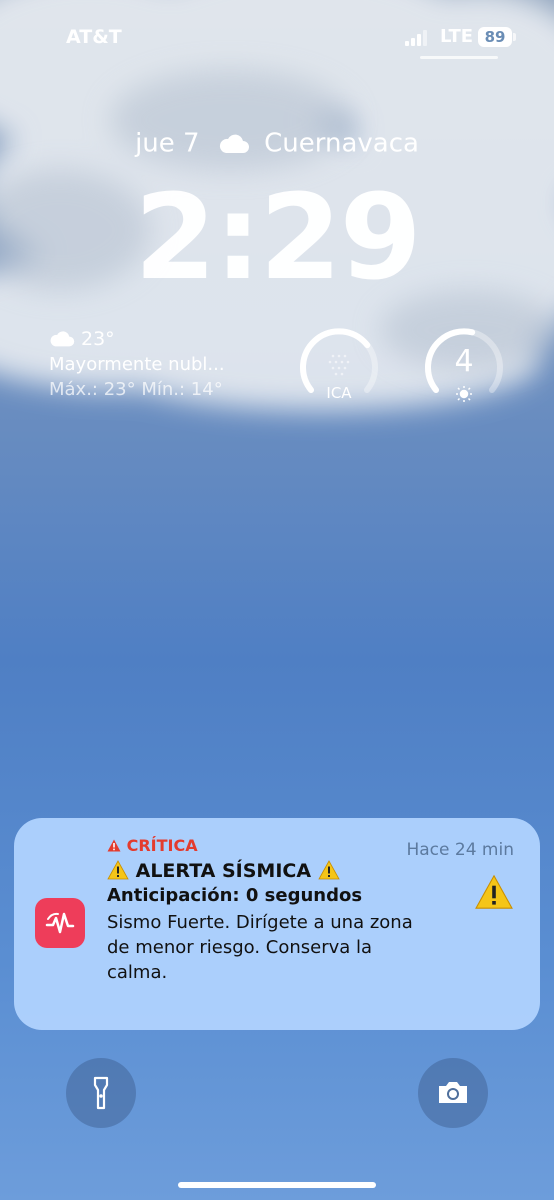 The image size is (554, 1200). What do you see at coordinates (162, 845) in the screenshot?
I see `critical-label: CRÍTICA` at bounding box center [162, 845].